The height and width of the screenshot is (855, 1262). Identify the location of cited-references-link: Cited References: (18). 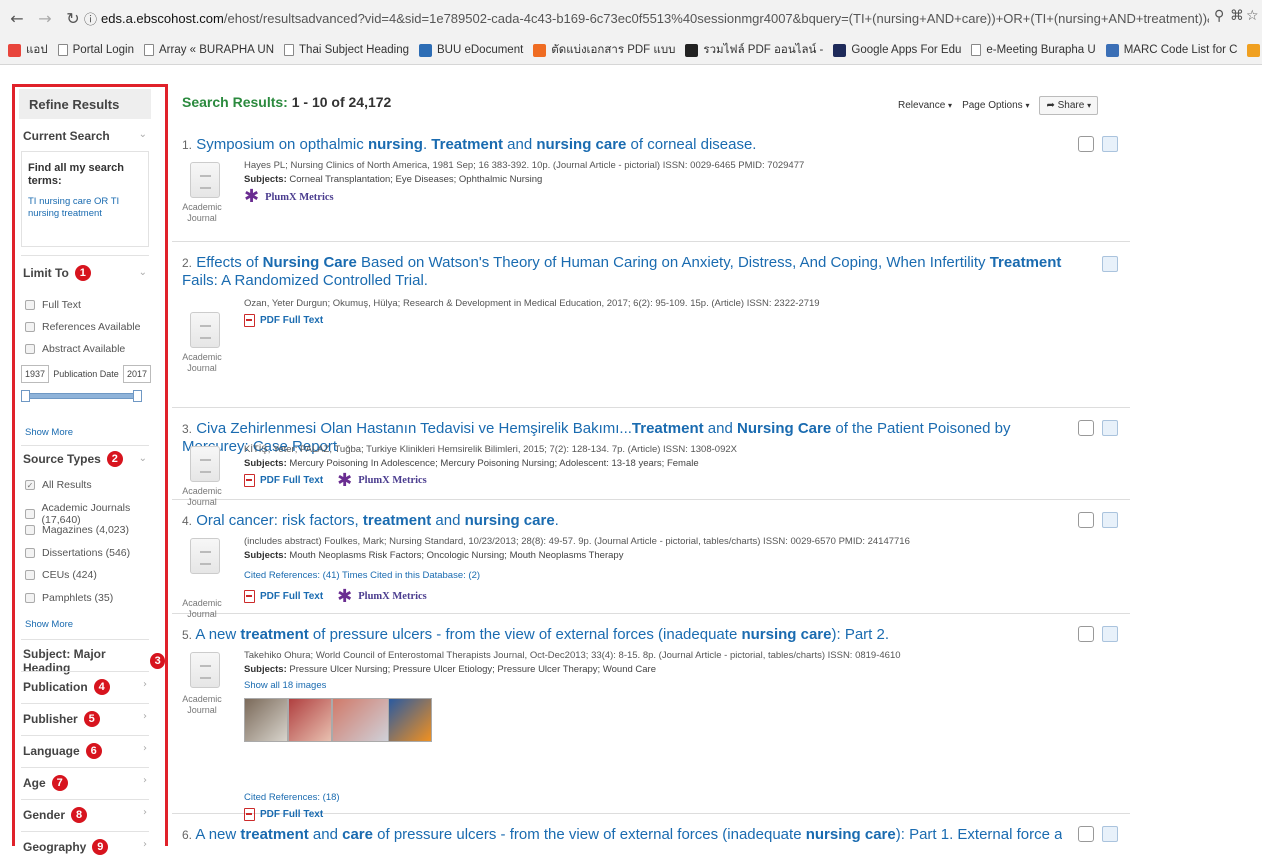
(292, 797).